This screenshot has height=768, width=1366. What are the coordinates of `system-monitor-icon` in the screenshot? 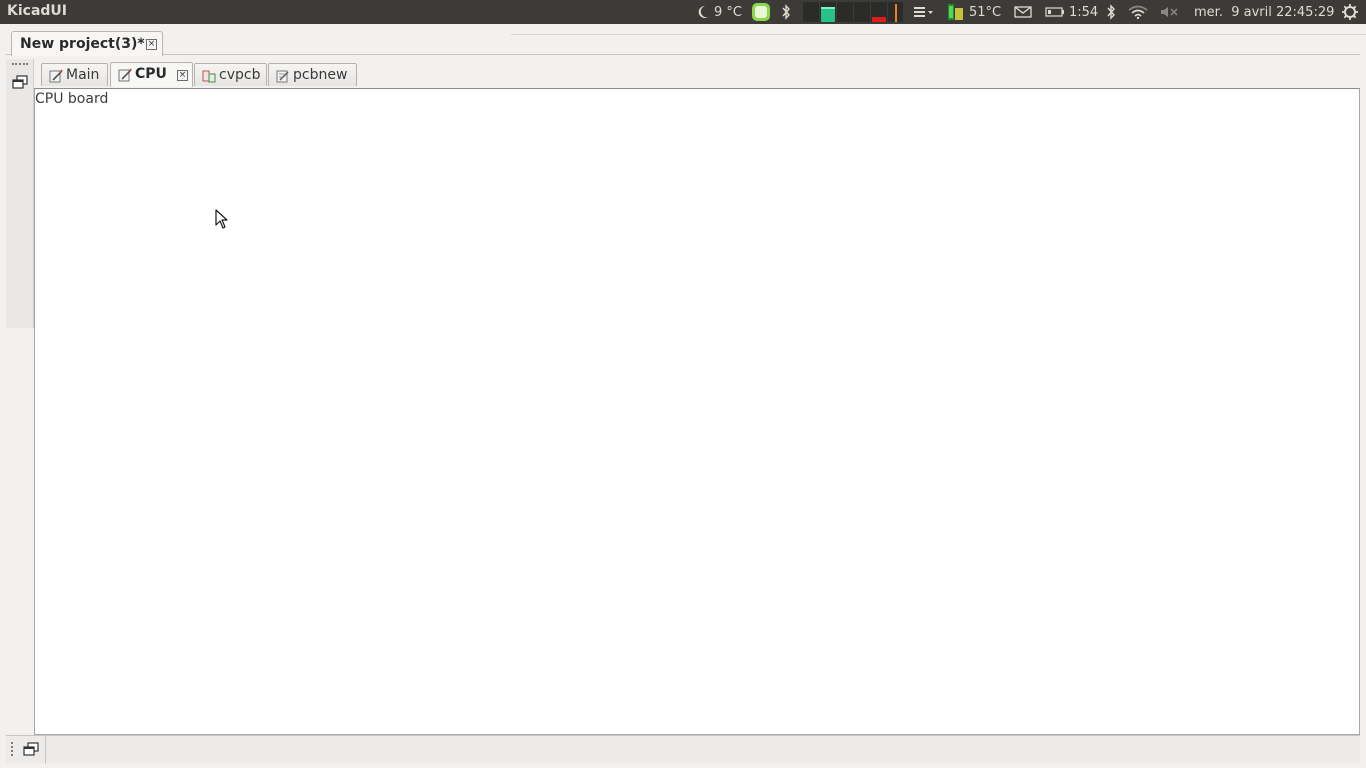 It's located at (853, 12).